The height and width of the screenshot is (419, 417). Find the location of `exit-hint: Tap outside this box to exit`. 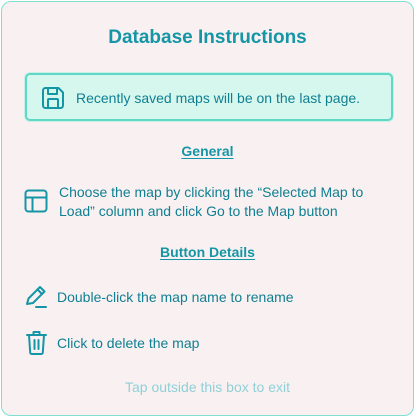

exit-hint: Tap outside this box to exit is located at coordinates (207, 387).